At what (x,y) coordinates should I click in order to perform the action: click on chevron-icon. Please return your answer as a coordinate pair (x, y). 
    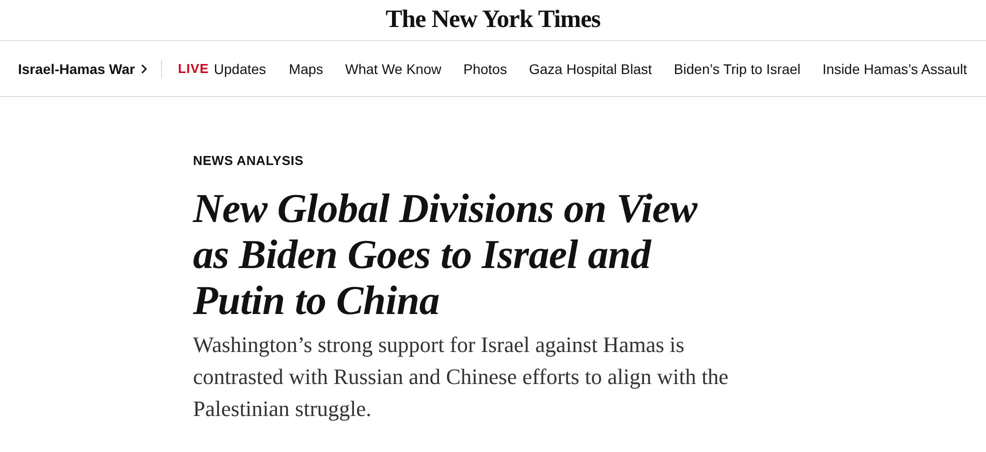
    Looking at the image, I should click on (143, 69).